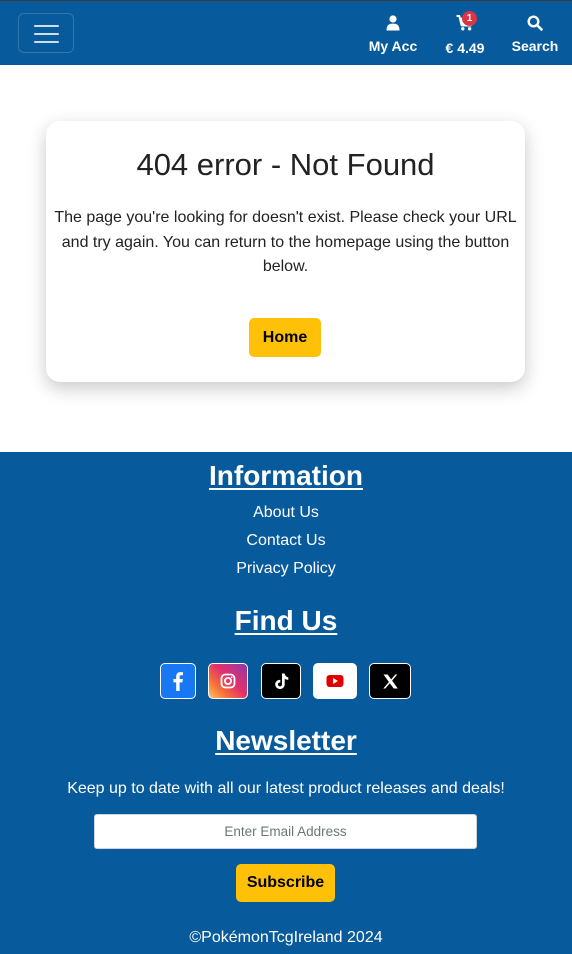  I want to click on menu-toggle-button, so click(46, 33).